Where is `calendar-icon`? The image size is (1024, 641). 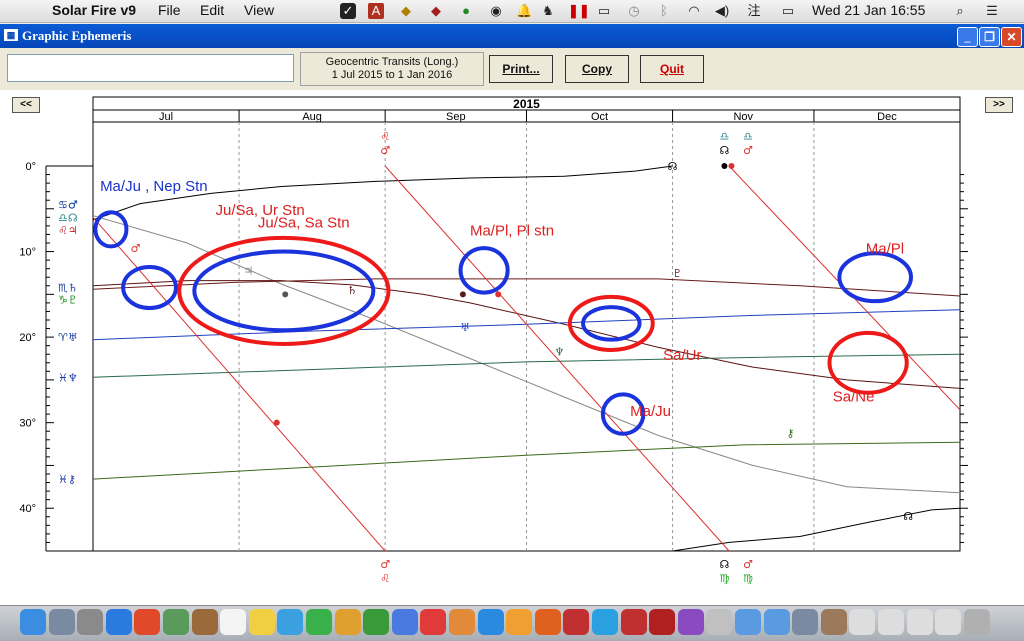 calendar-icon is located at coordinates (233, 622).